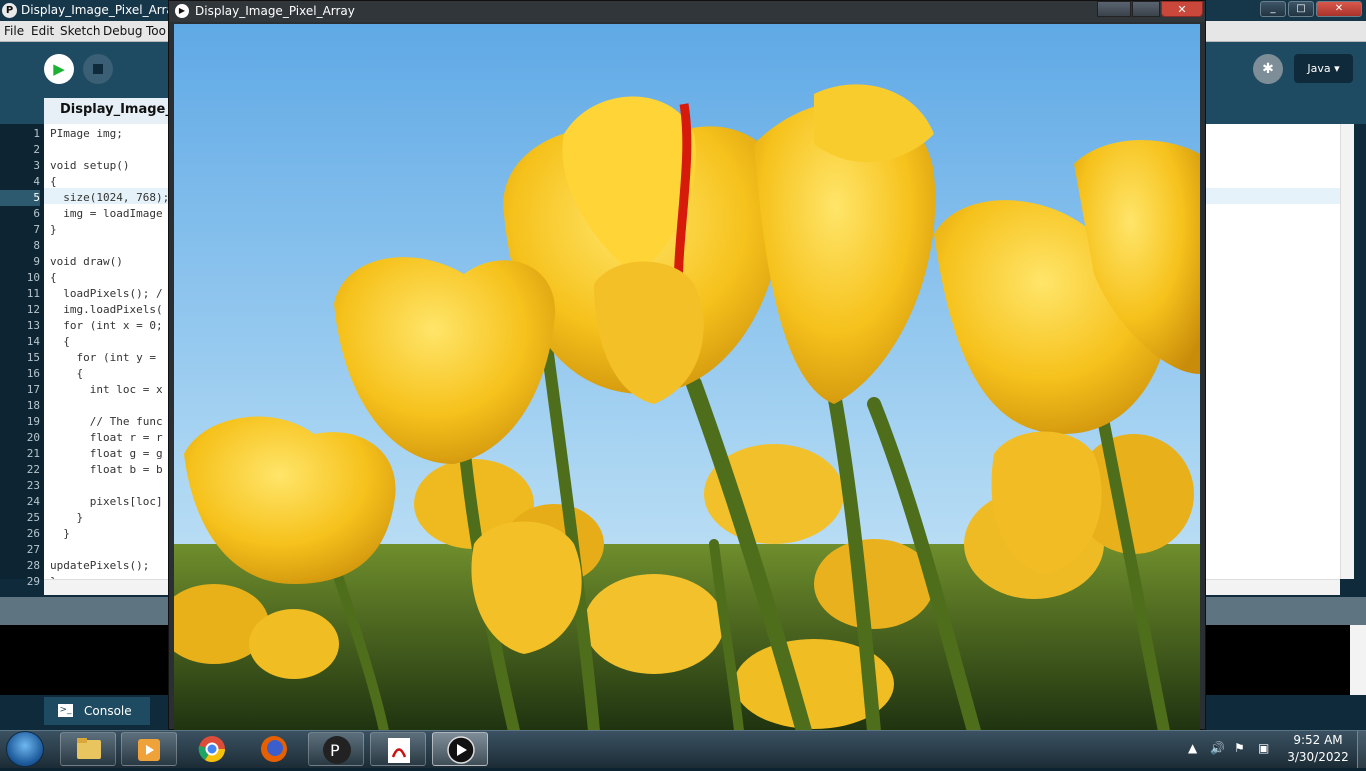 This screenshot has width=1366, height=771. Describe the element at coordinates (33, 581) in the screenshot. I see `line-number: 29` at that location.